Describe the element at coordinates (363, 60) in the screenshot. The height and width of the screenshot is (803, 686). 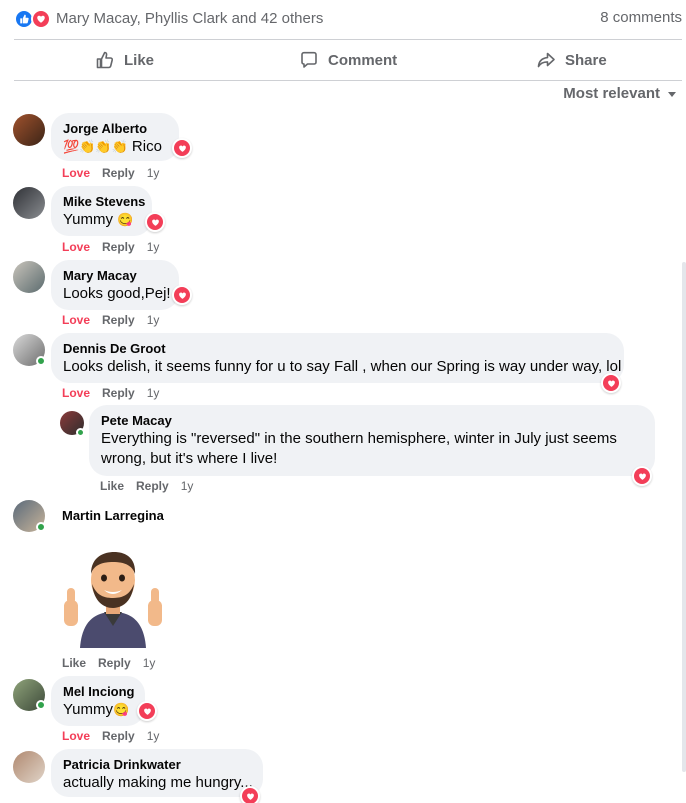
I see `comment-label: Comment` at that location.